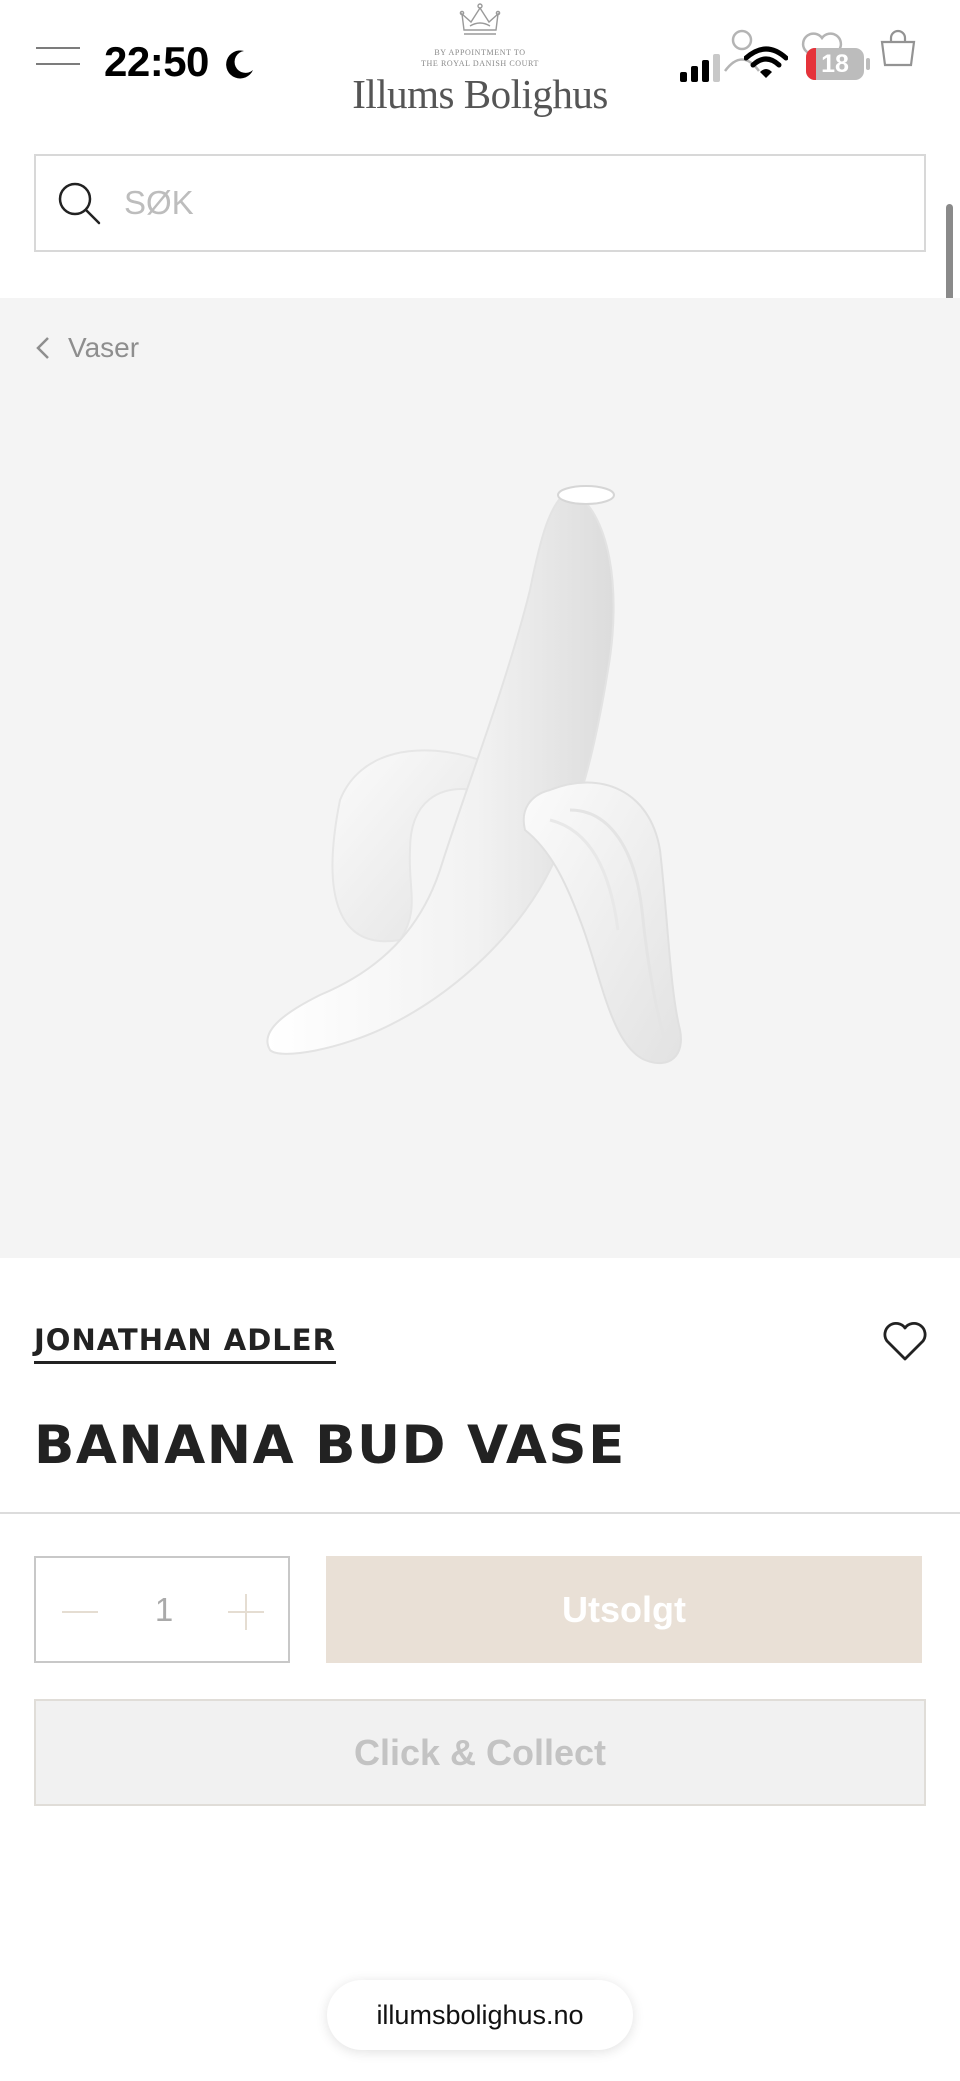 The width and height of the screenshot is (960, 2081). I want to click on click-and-collect-button: Click & Collect, so click(480, 1752).